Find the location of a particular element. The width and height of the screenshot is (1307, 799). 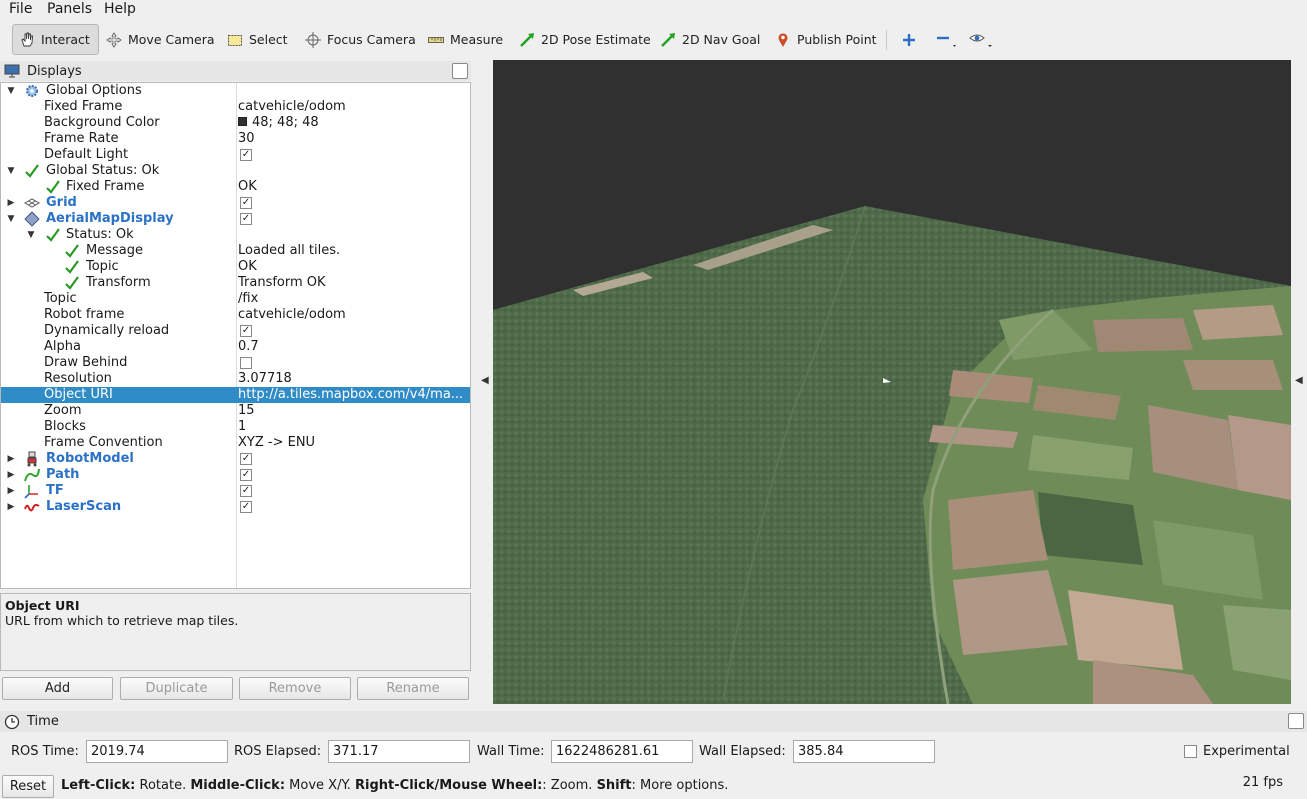

move-camera-tool-button: Move Camera is located at coordinates (160, 39).